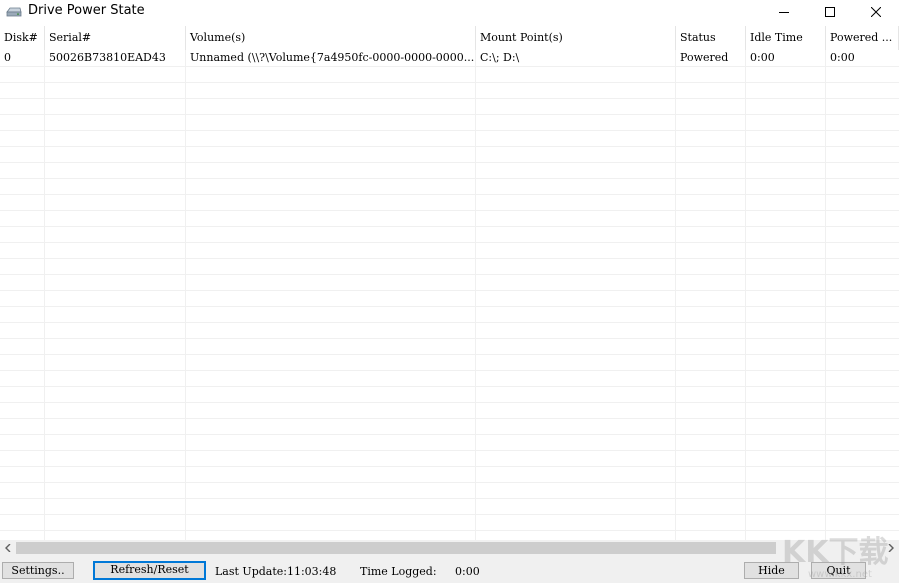 The width and height of the screenshot is (899, 583). I want to click on watermark-logo: KK下载 www.kkx.net, so click(837, 555).